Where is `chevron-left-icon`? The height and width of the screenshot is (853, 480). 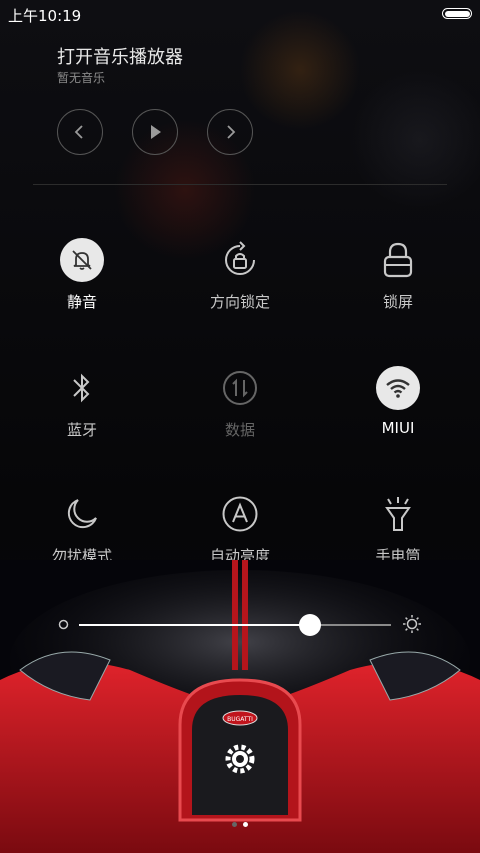 chevron-left-icon is located at coordinates (78, 132).